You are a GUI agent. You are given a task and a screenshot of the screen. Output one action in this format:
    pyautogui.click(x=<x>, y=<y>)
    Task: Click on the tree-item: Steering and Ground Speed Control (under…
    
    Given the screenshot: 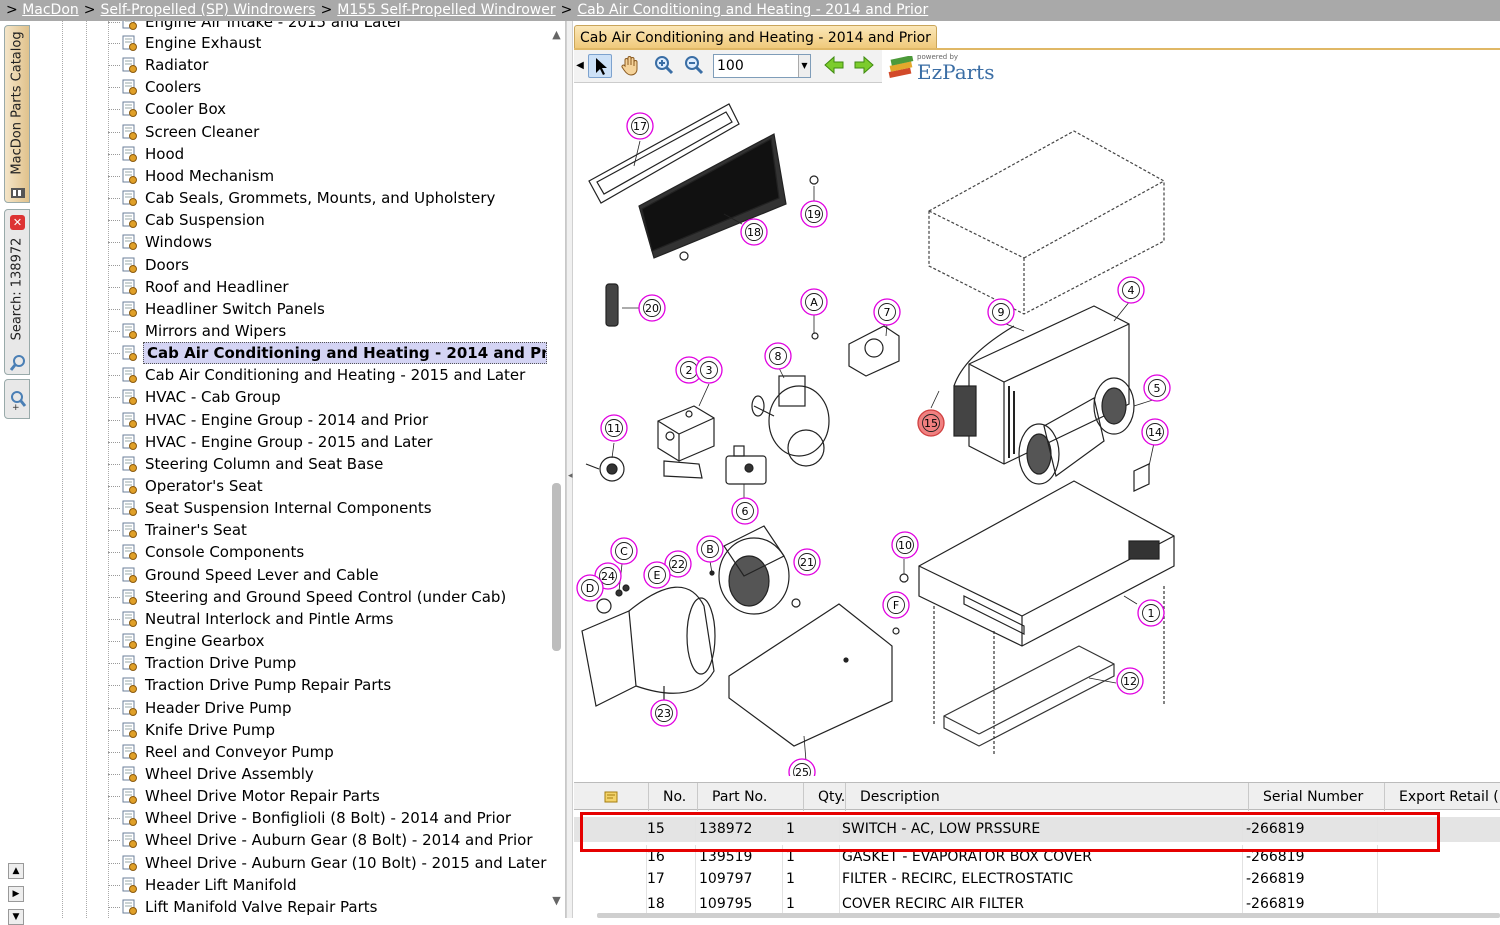 What is the action you would take?
    pyautogui.click(x=328, y=597)
    